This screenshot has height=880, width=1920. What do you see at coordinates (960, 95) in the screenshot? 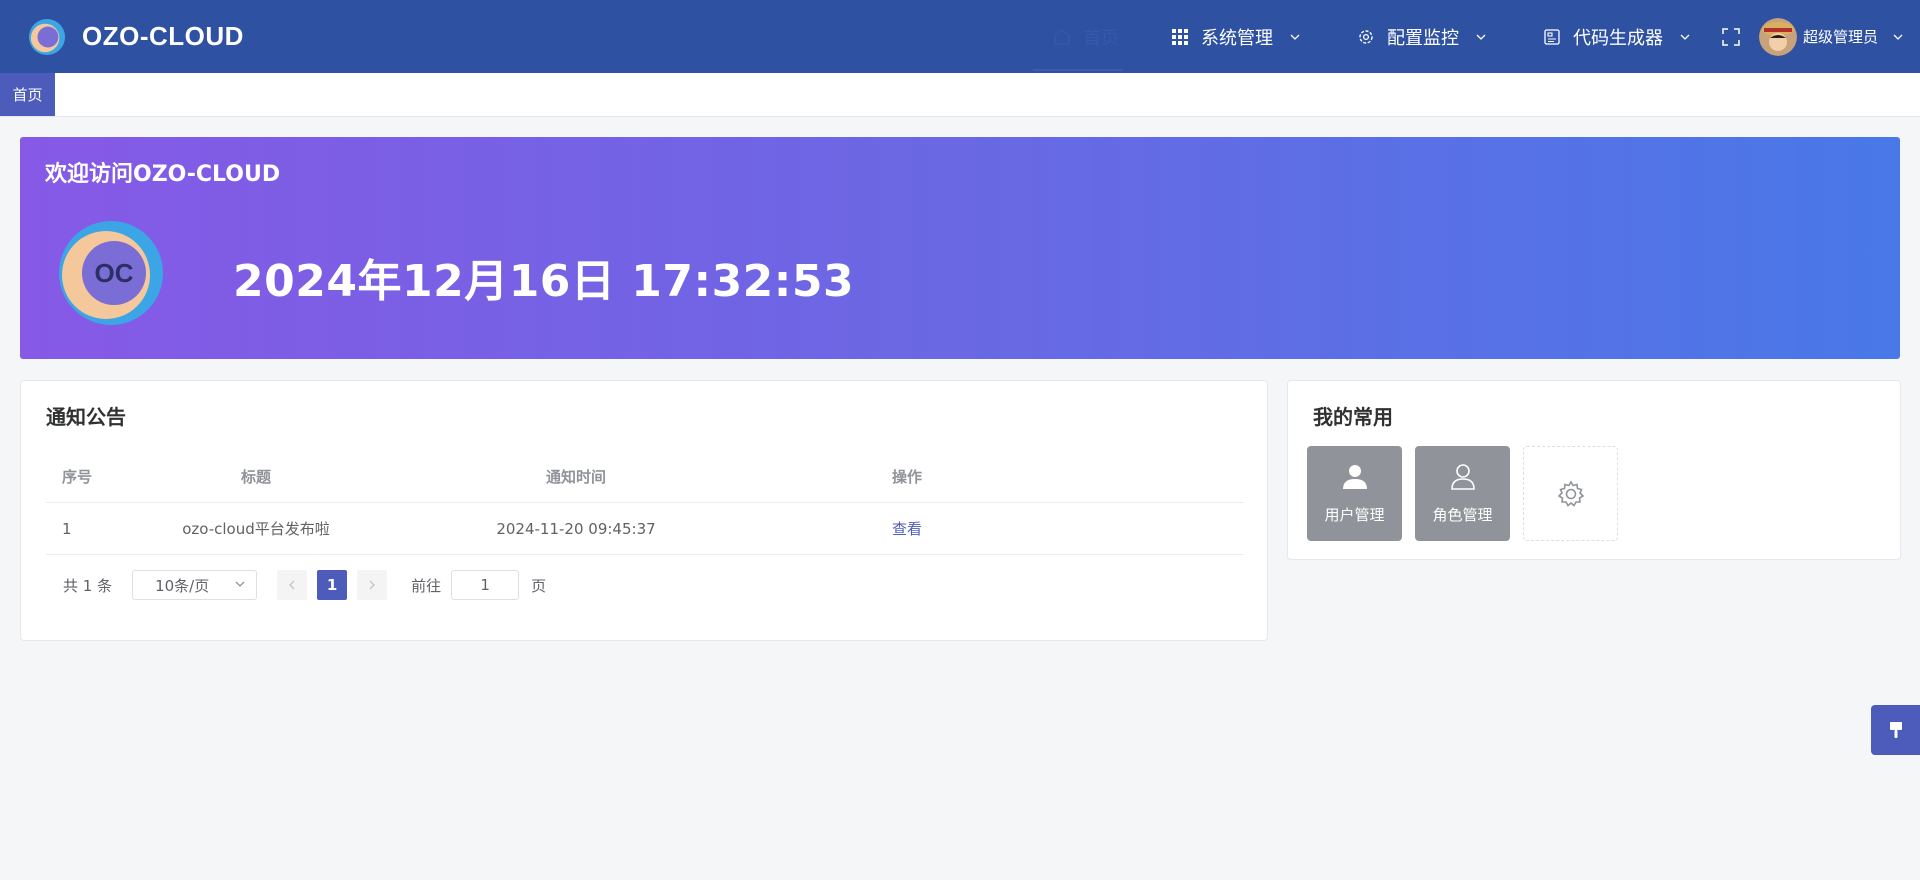
I see `tab-bar: 首页` at bounding box center [960, 95].